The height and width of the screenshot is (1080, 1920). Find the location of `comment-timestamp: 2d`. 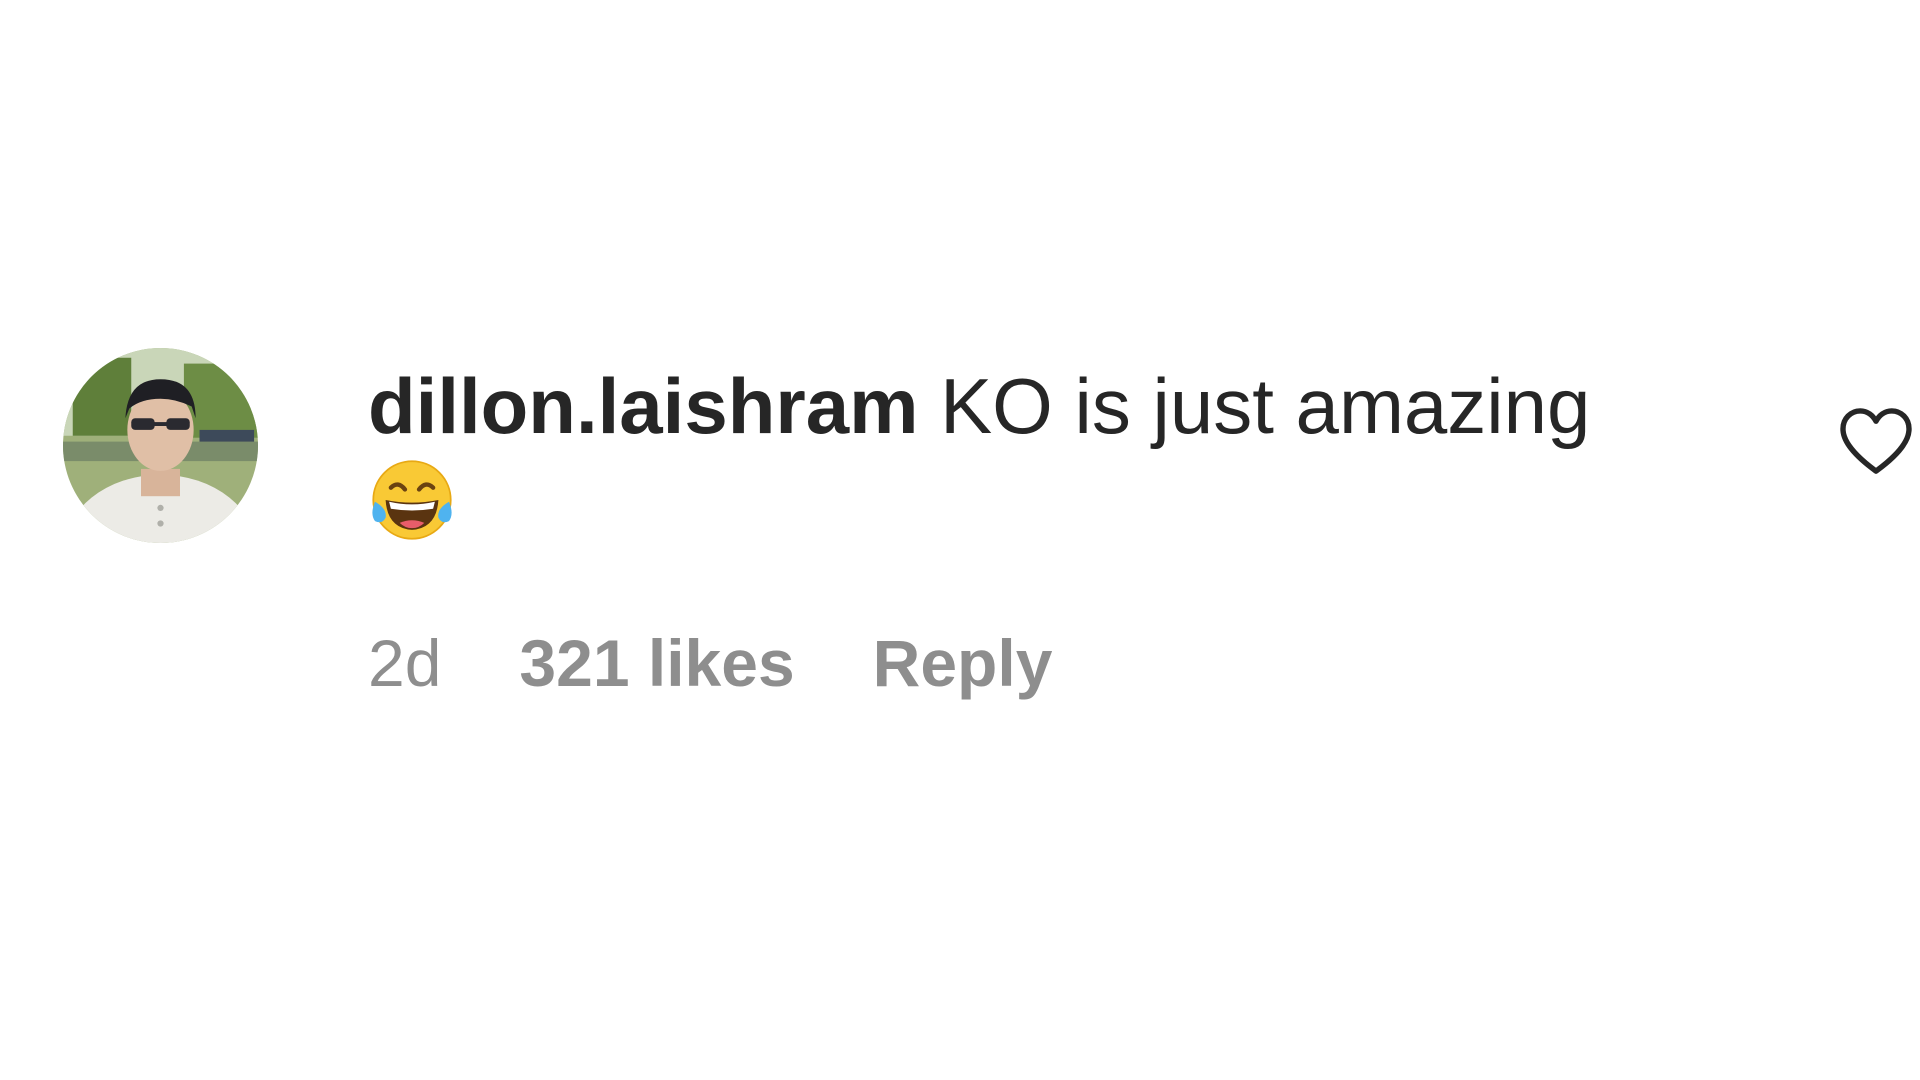

comment-timestamp: 2d is located at coordinates (404, 663).